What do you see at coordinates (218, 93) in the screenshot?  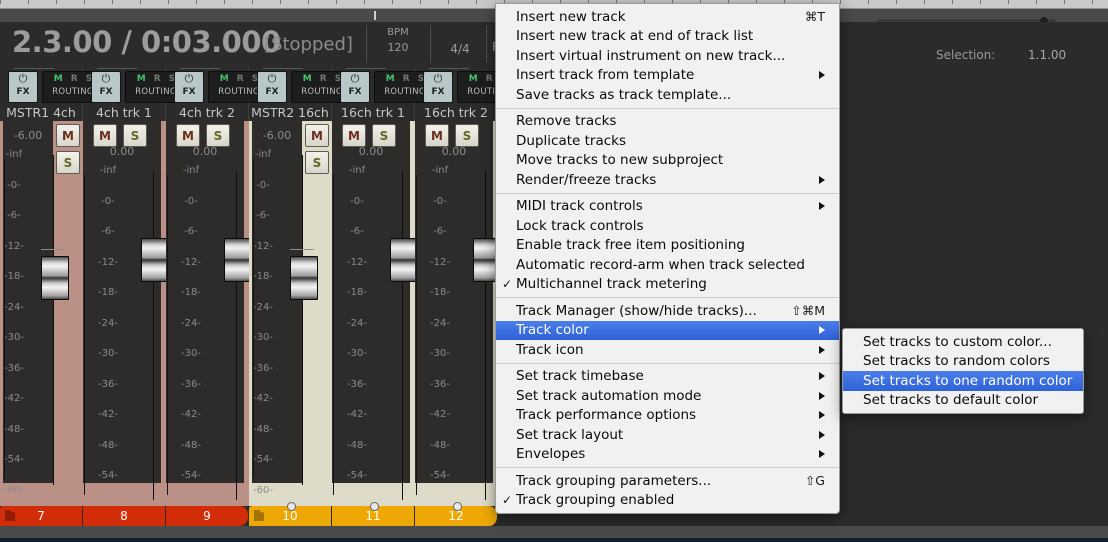 I see `track-header: ⏻ FX M R S ROUTING 4ch trk 2` at bounding box center [218, 93].